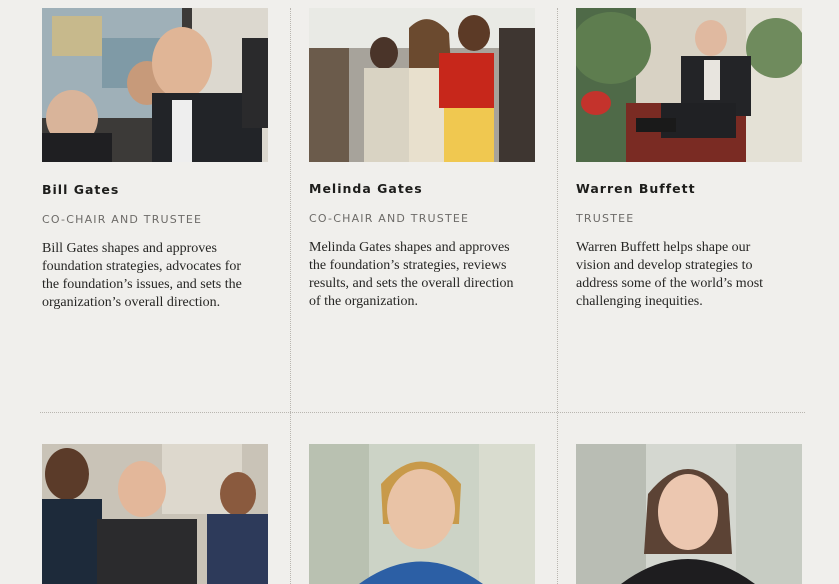 This screenshot has height=584, width=839. Describe the element at coordinates (422, 514) in the screenshot. I see `trustee-photo-woman-blonde` at that location.